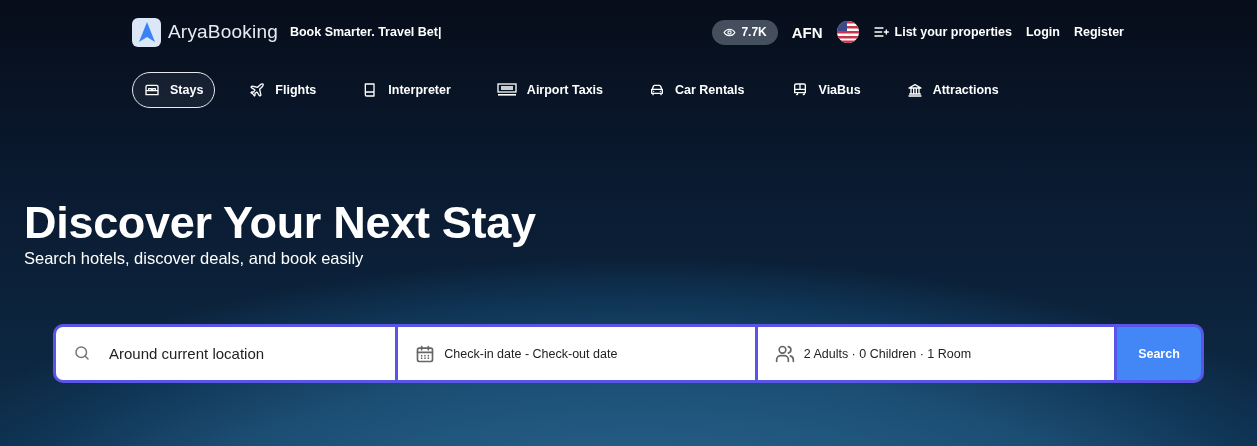  I want to click on bed-icon, so click(152, 90).